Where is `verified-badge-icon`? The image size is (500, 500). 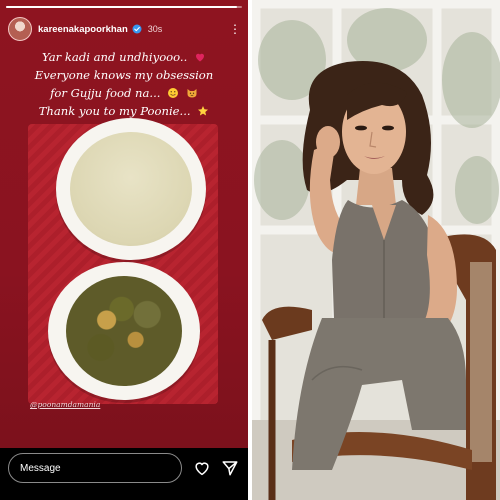 verified-badge-icon is located at coordinates (137, 29).